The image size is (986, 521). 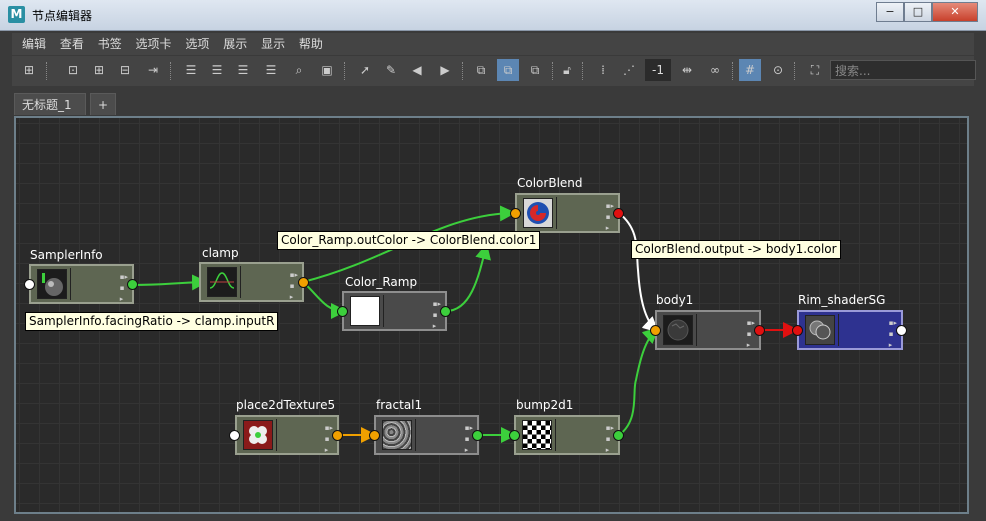 What do you see at coordinates (152, 321) in the screenshot?
I see `connection-tooltip-sampler-clamp: SamplerInfo.facingRatio -> clamp.inputR` at bounding box center [152, 321].